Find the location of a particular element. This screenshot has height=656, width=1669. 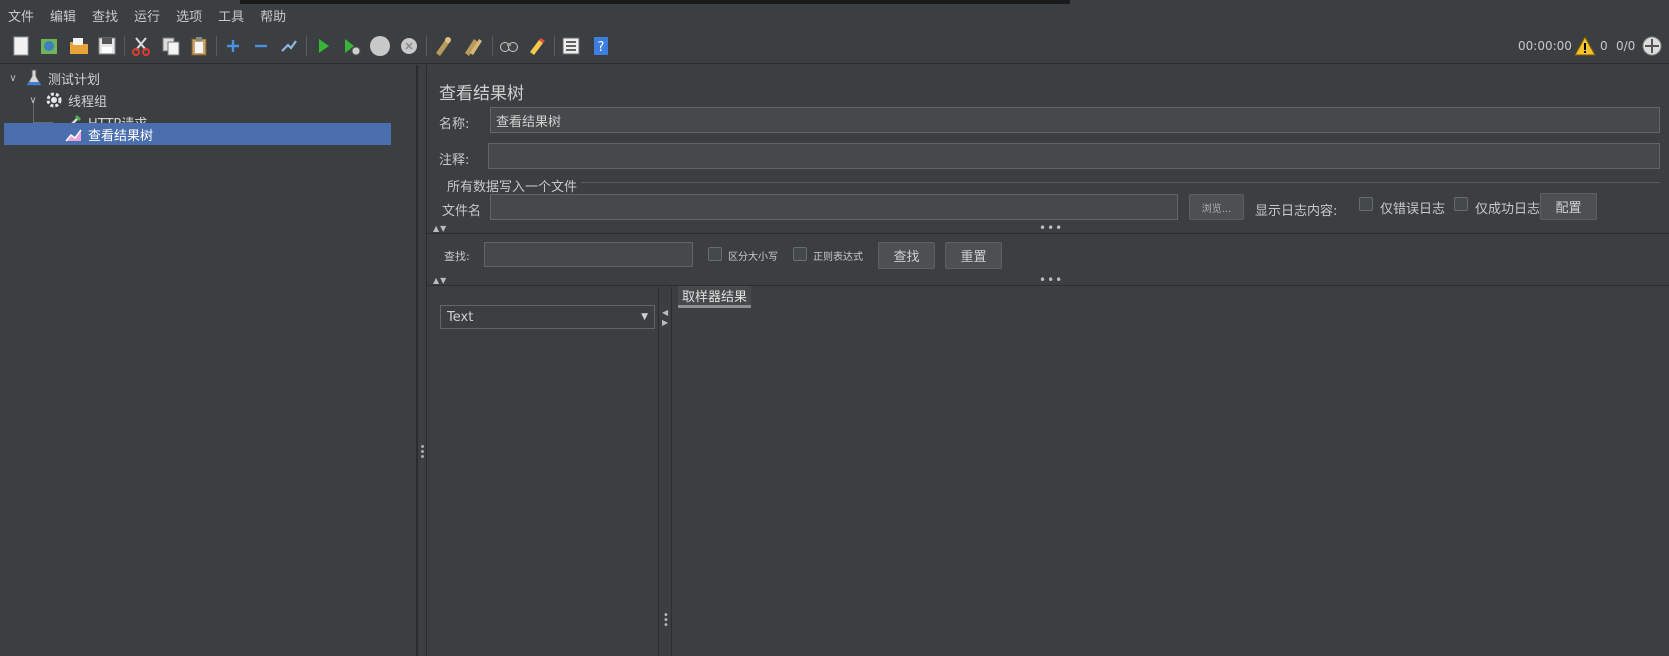

regex-checkbox is located at coordinates (800, 254).